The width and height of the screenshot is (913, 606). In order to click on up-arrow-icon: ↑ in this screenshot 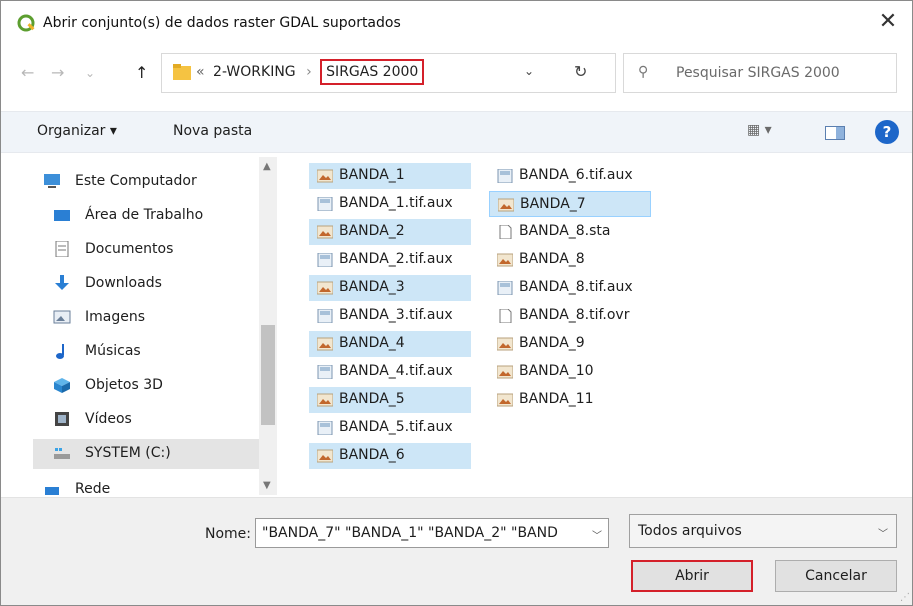, I will do `click(141, 72)`.